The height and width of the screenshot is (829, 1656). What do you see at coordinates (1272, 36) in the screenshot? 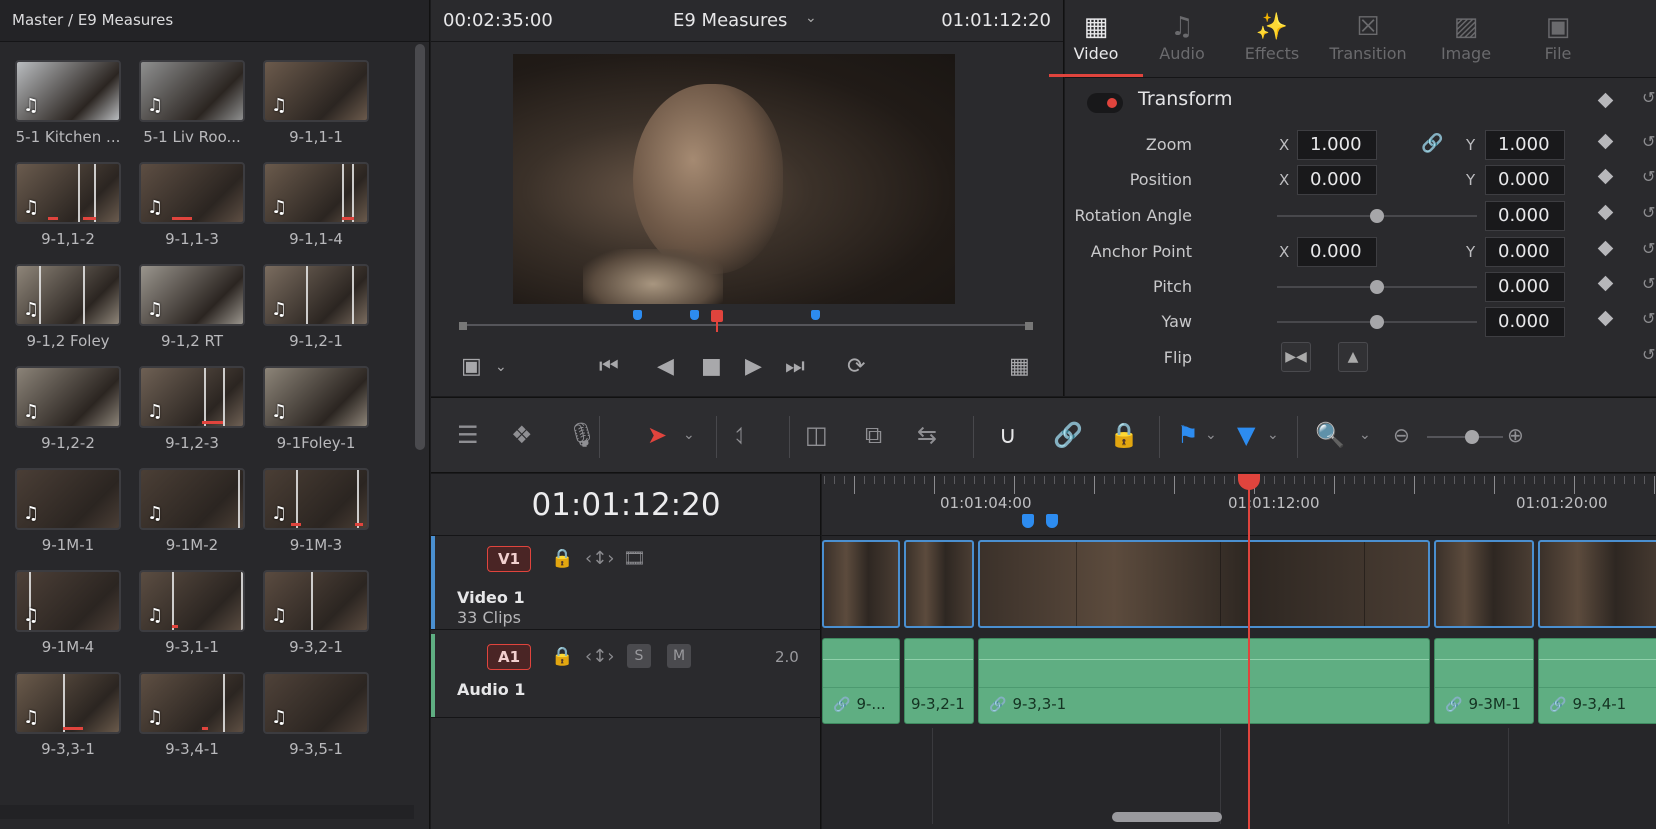
I see `tab-effects: ✨ Effects` at bounding box center [1272, 36].